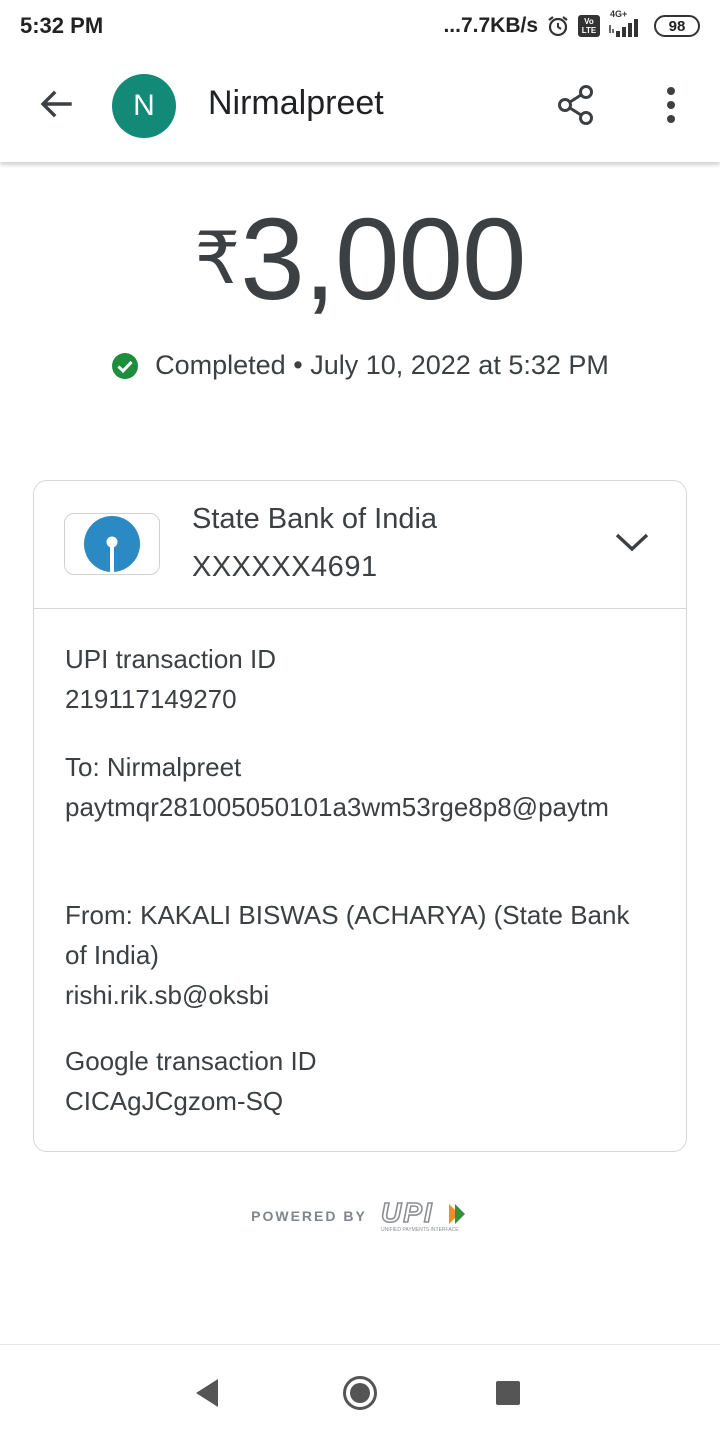 This screenshot has width=720, height=1440. I want to click on system-nav-bar, so click(360, 1392).